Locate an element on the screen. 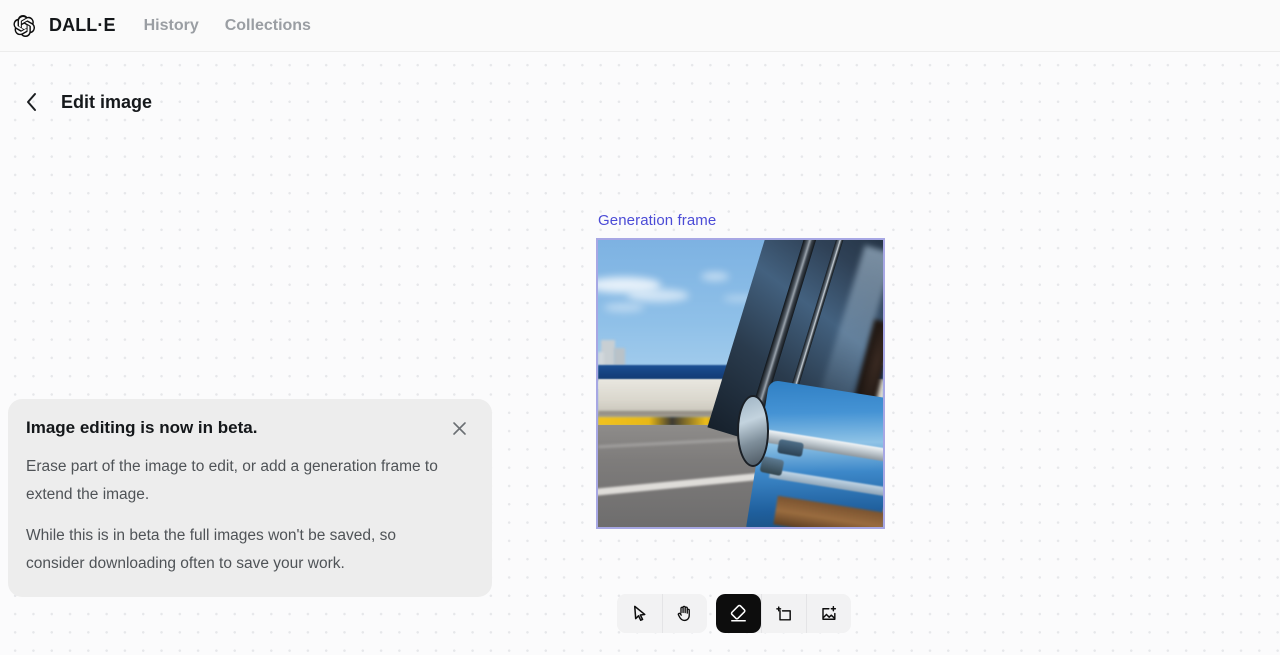  nav-history: History is located at coordinates (171, 26).